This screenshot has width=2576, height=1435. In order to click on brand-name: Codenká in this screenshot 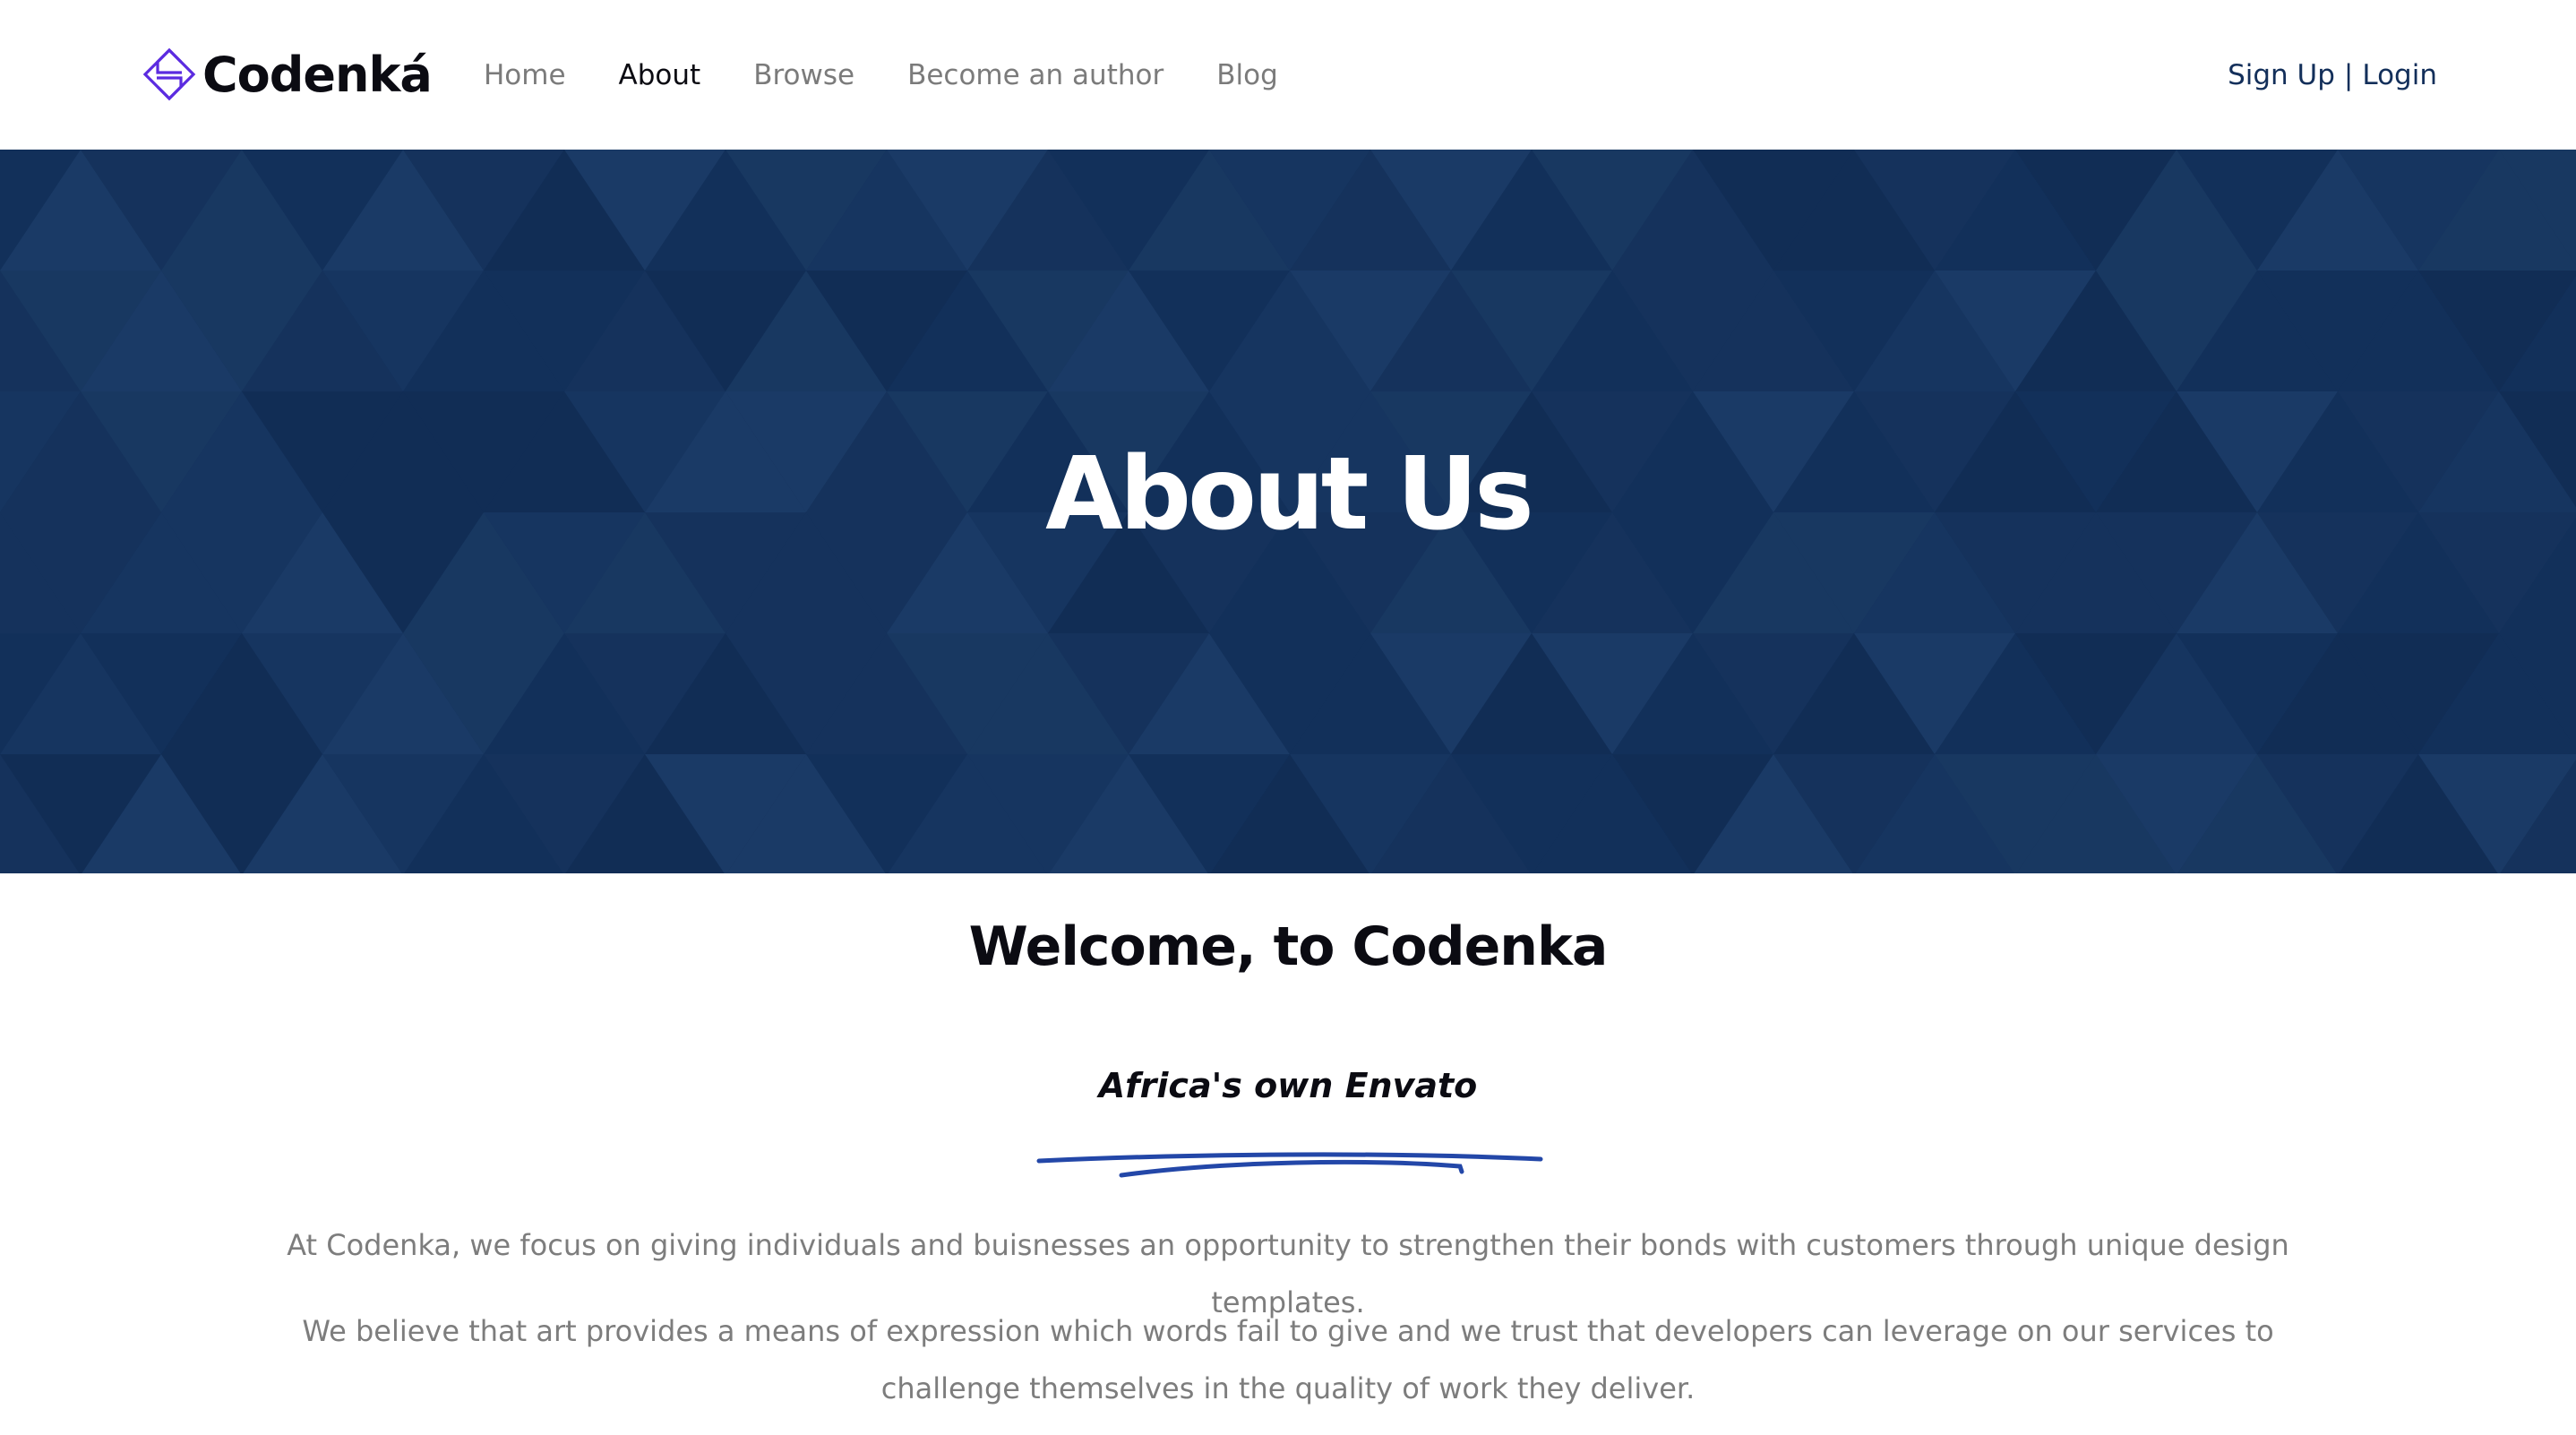, I will do `click(317, 74)`.